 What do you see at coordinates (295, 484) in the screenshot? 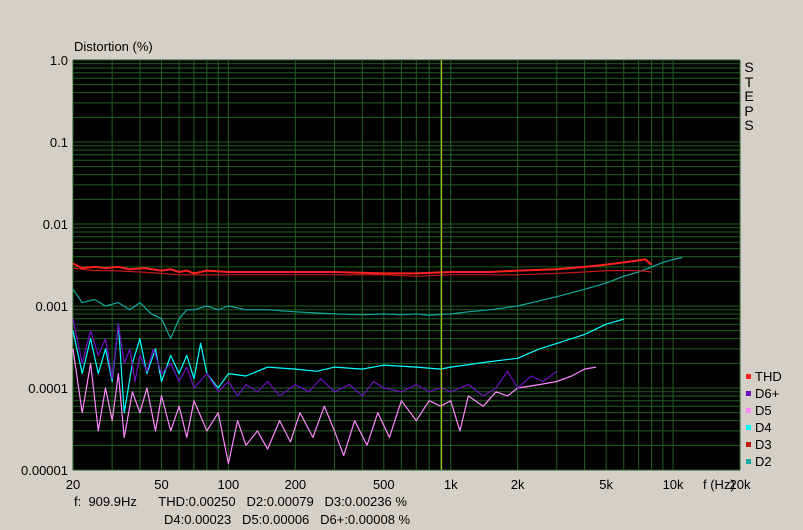
I see `x-tick-label: 200` at bounding box center [295, 484].